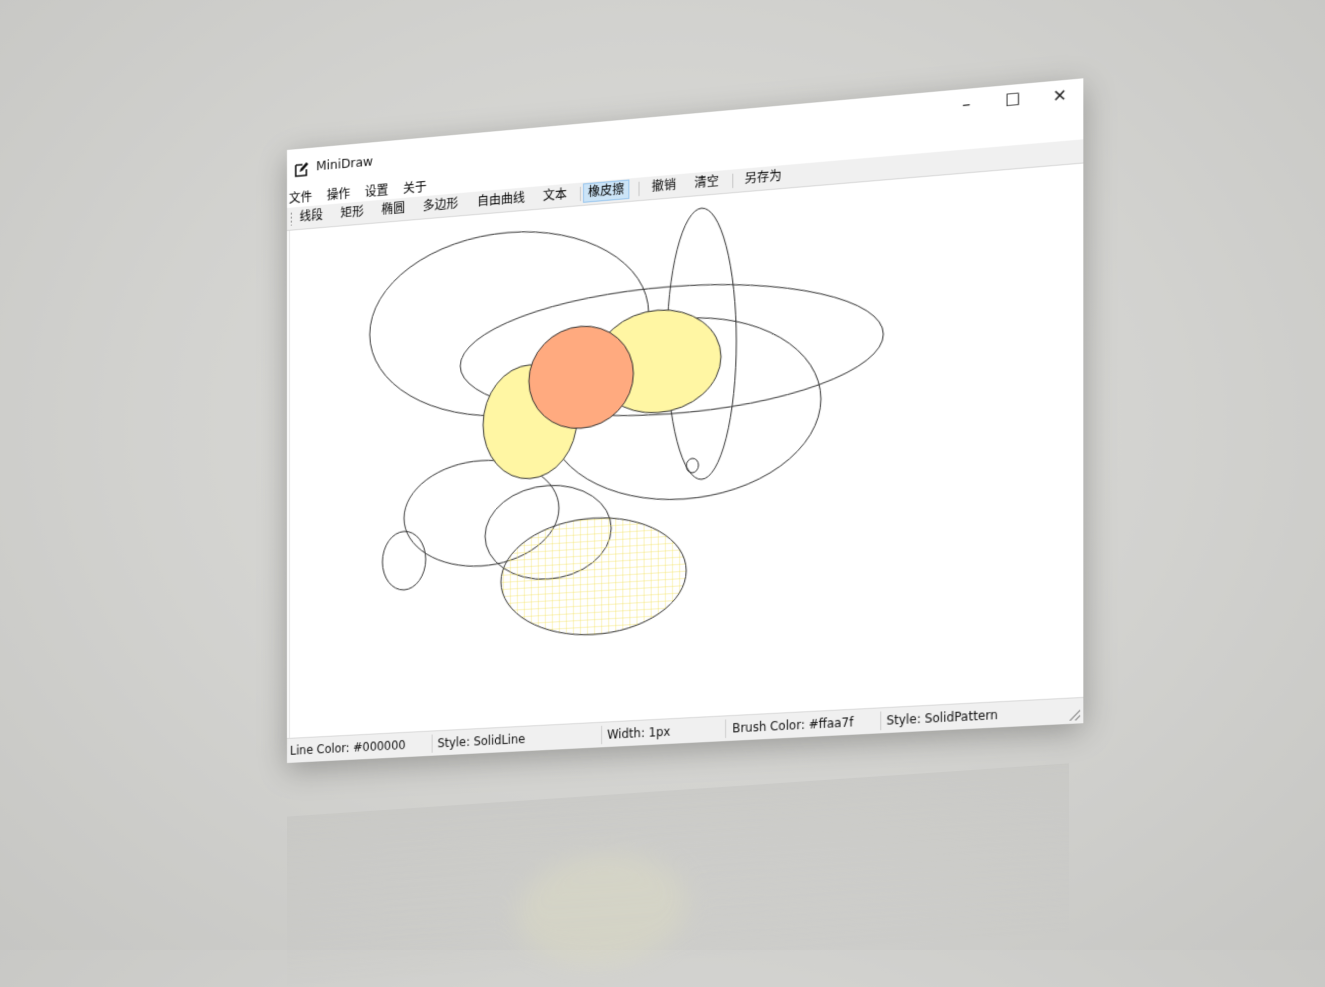 The image size is (1325, 987). What do you see at coordinates (481, 741) in the screenshot?
I see `status-line-style: Style: SolidLine` at bounding box center [481, 741].